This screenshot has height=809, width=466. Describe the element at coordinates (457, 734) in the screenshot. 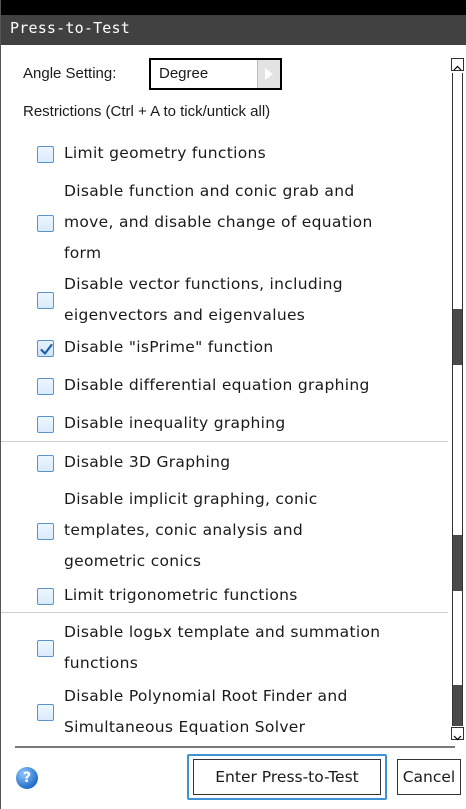

I see `scroll-down-button` at that location.